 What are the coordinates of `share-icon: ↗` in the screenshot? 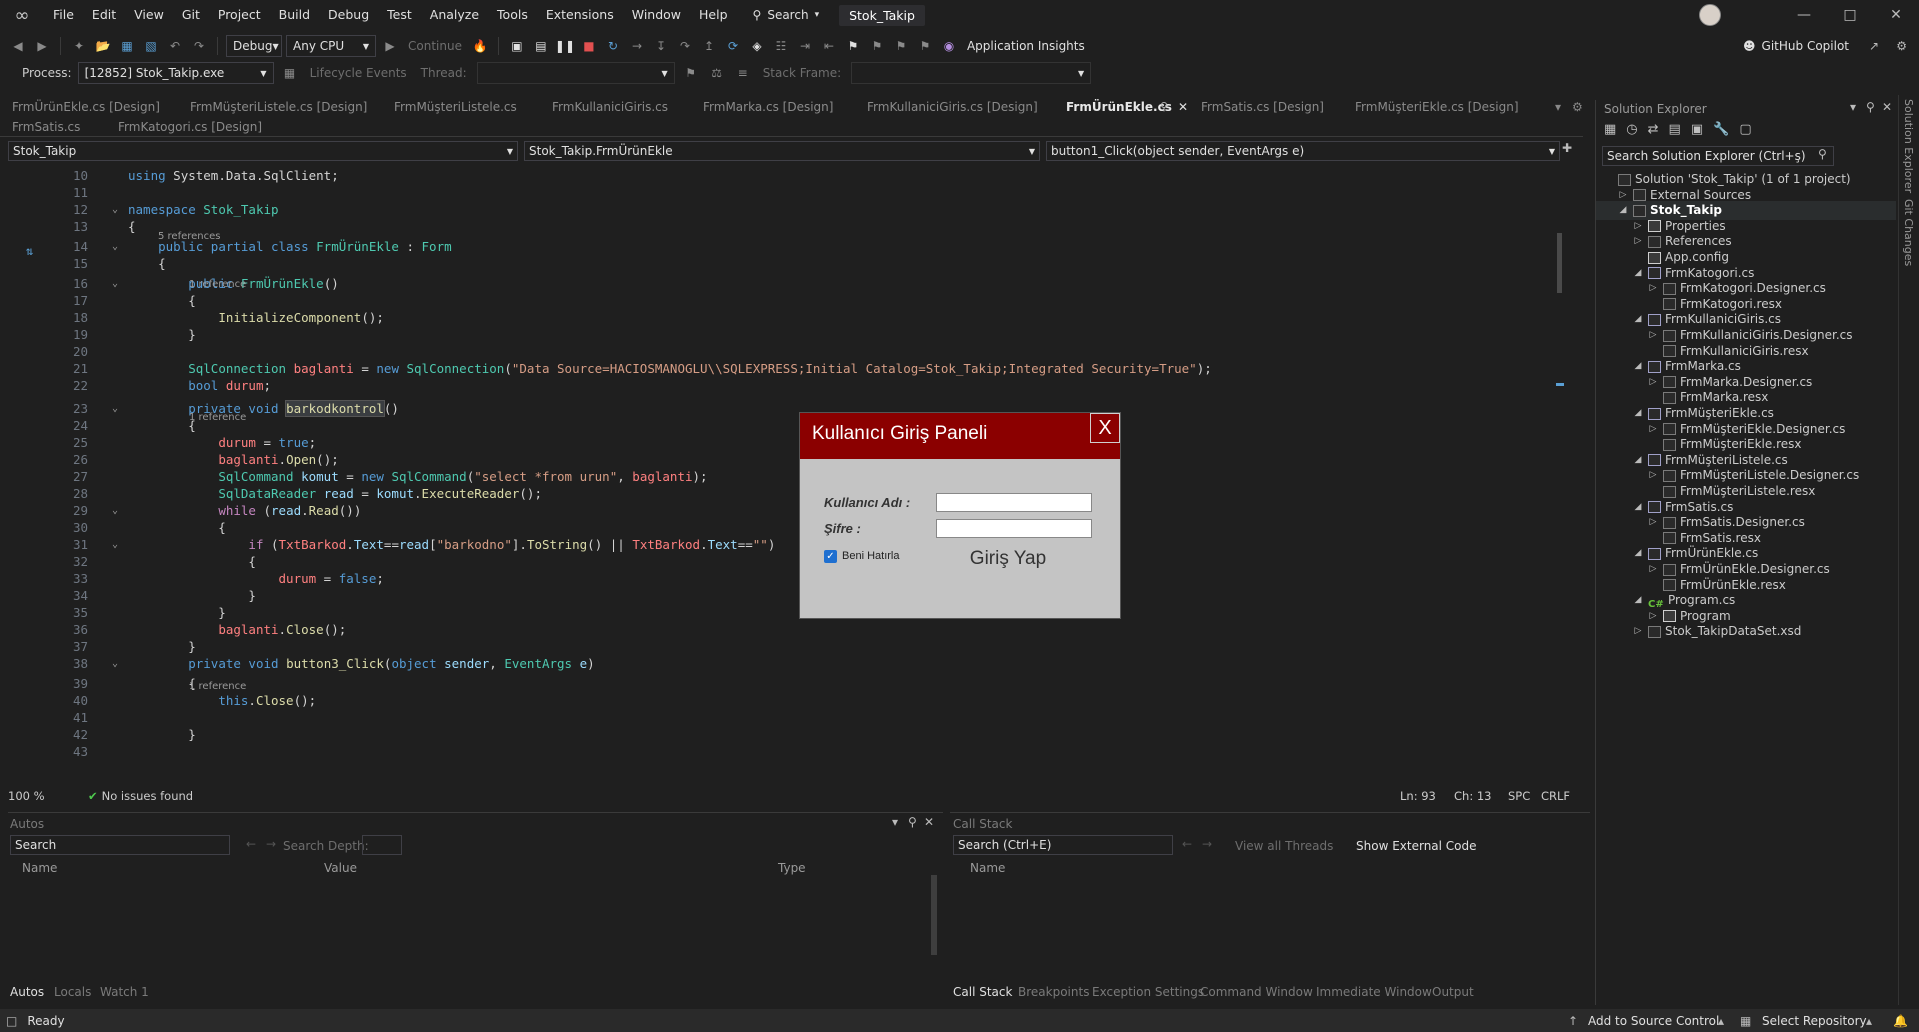 It's located at (1874, 46).